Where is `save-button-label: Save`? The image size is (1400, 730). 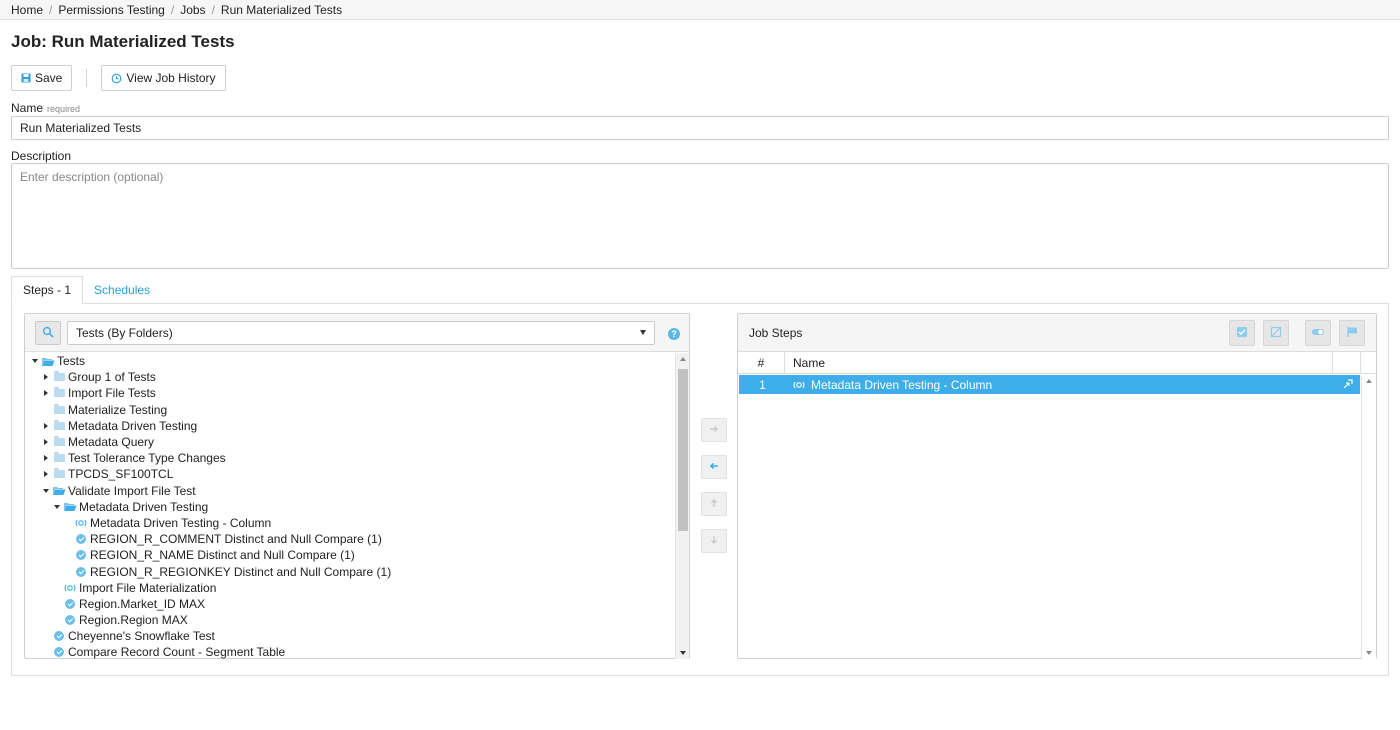
save-button-label: Save is located at coordinates (49, 78).